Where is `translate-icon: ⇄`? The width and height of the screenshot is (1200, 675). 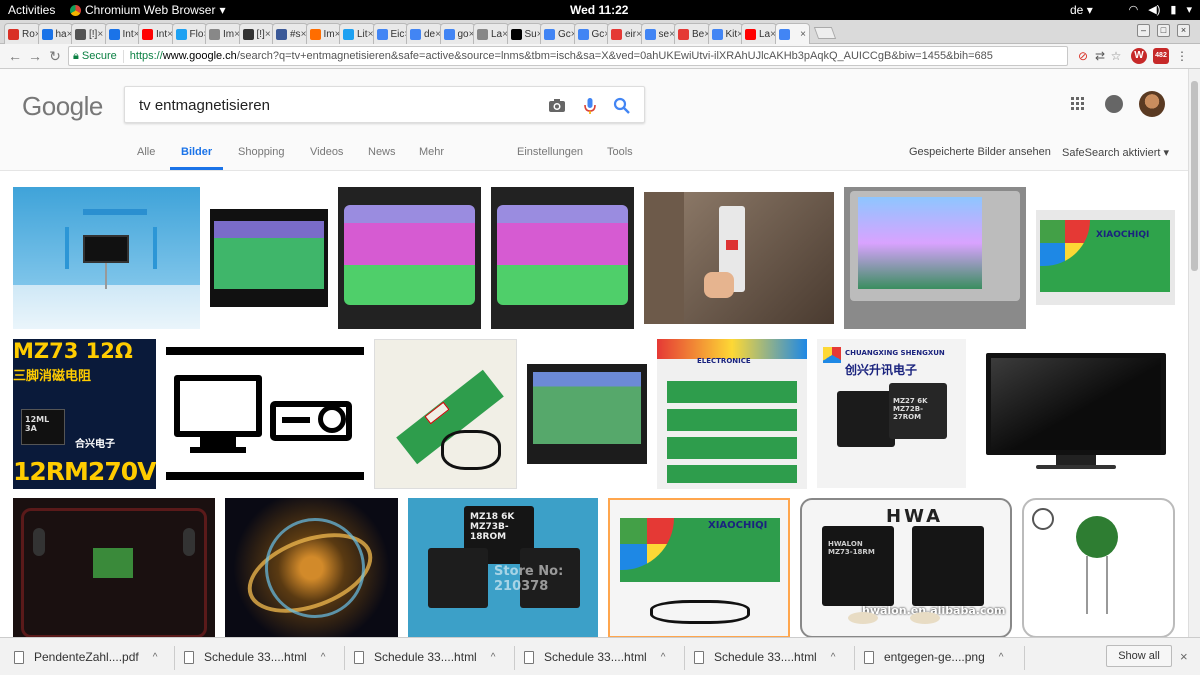
translate-icon: ⇄ is located at coordinates (1100, 56).